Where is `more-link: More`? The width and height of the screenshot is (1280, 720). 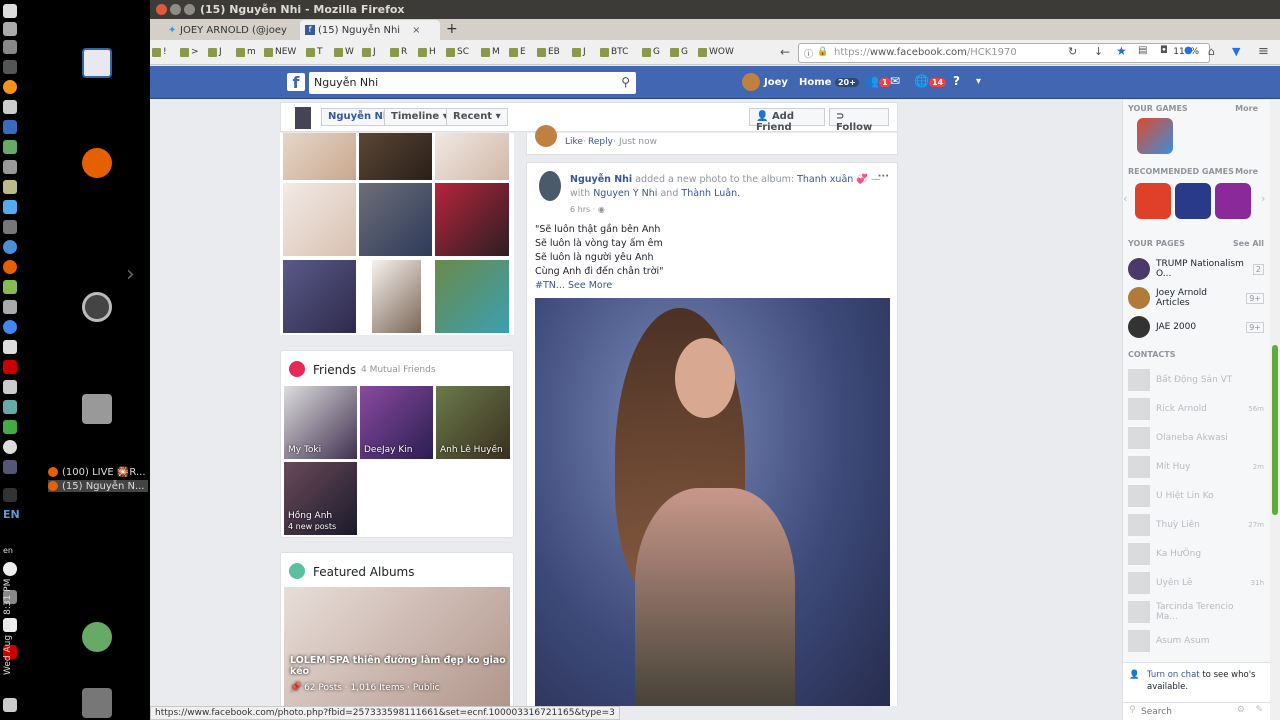 more-link: More is located at coordinates (1246, 108).